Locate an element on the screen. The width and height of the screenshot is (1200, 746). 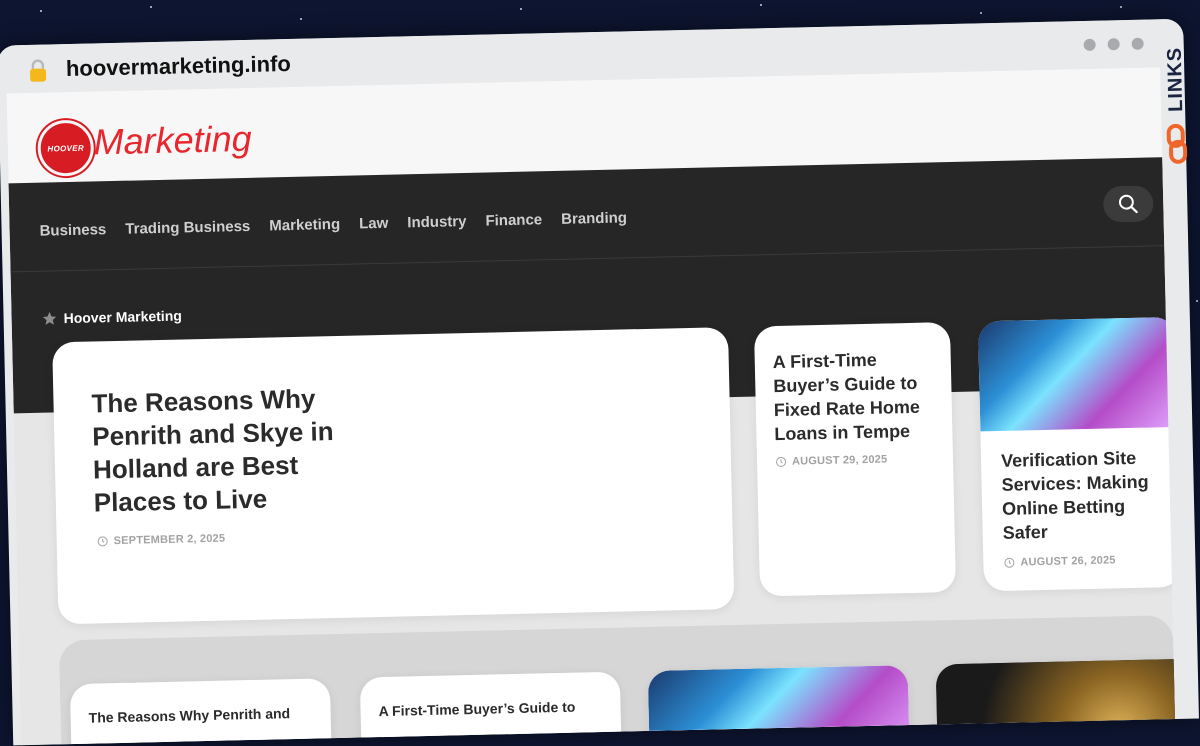
nav-item-trading-business: Trading Business is located at coordinates (187, 228).